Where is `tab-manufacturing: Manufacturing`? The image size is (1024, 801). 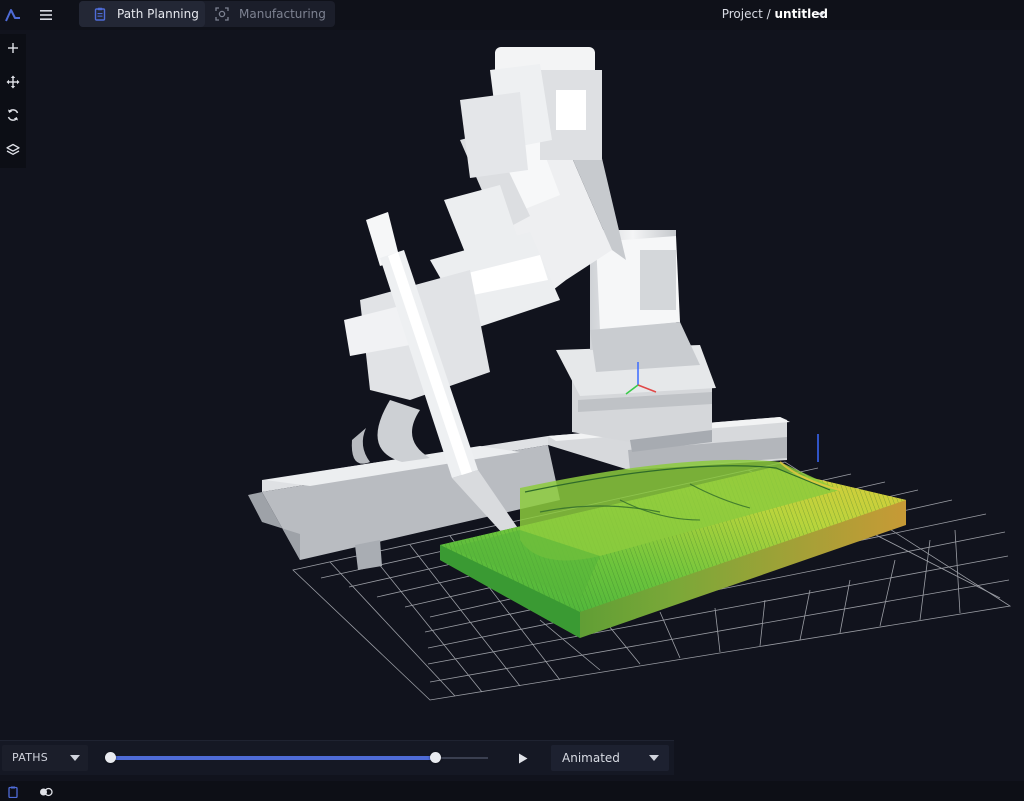
tab-manufacturing: Manufacturing is located at coordinates (270, 14).